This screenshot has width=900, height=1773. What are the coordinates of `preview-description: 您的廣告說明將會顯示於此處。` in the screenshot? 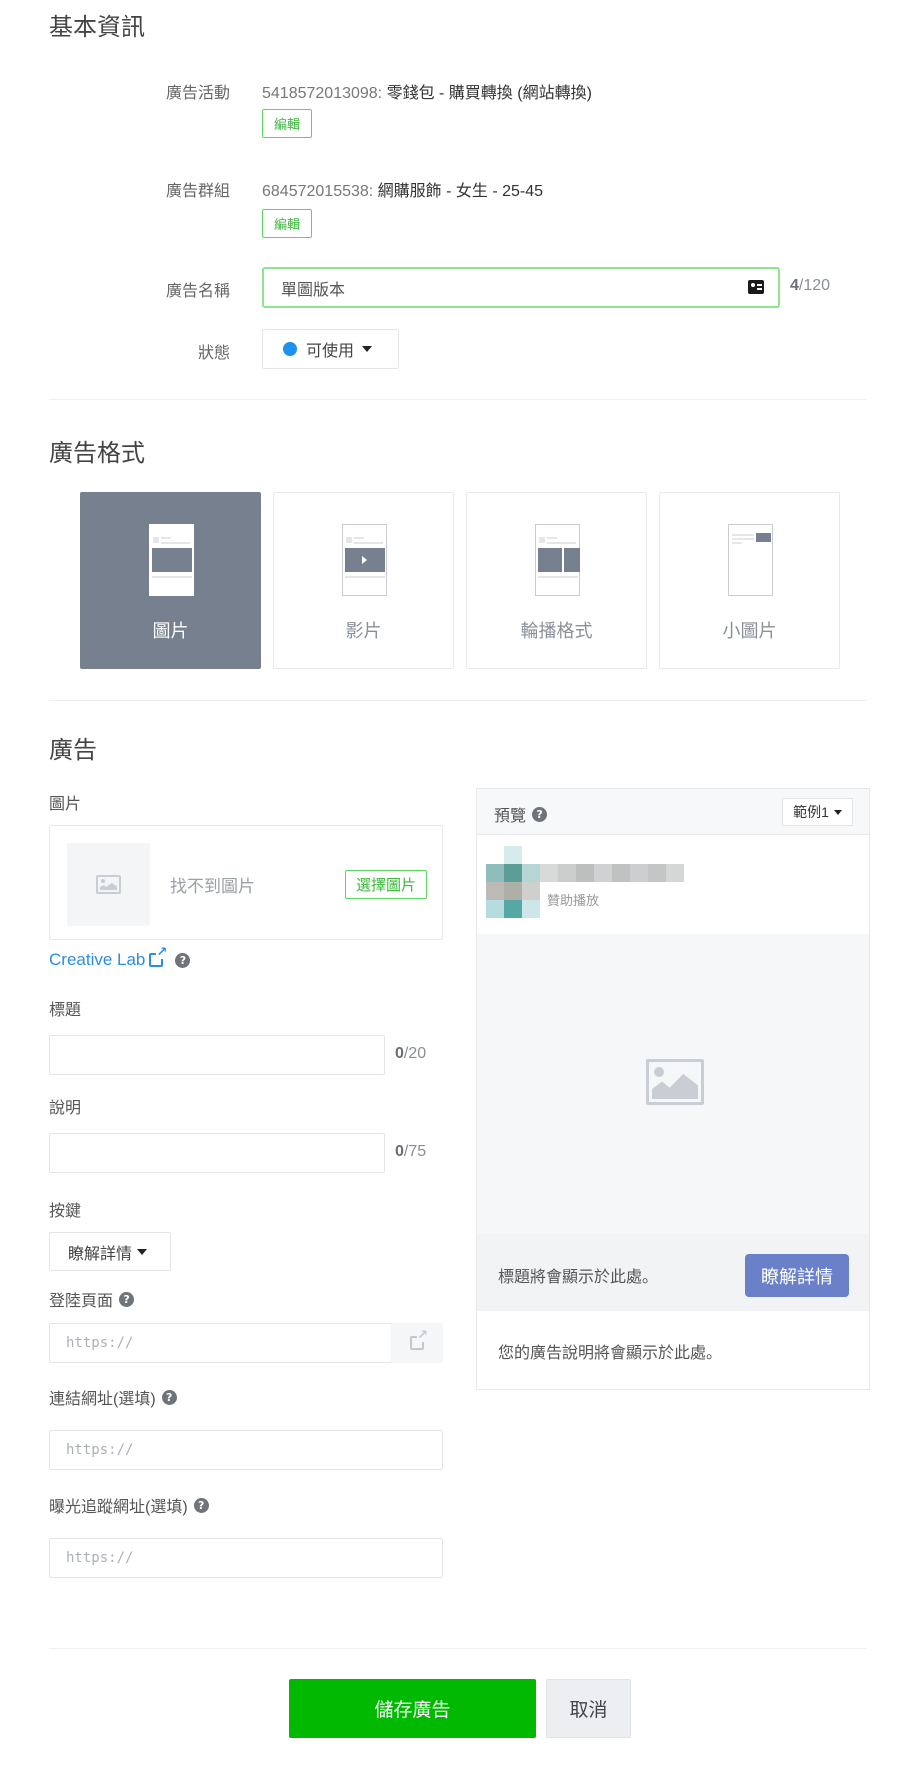 It's located at (610, 1353).